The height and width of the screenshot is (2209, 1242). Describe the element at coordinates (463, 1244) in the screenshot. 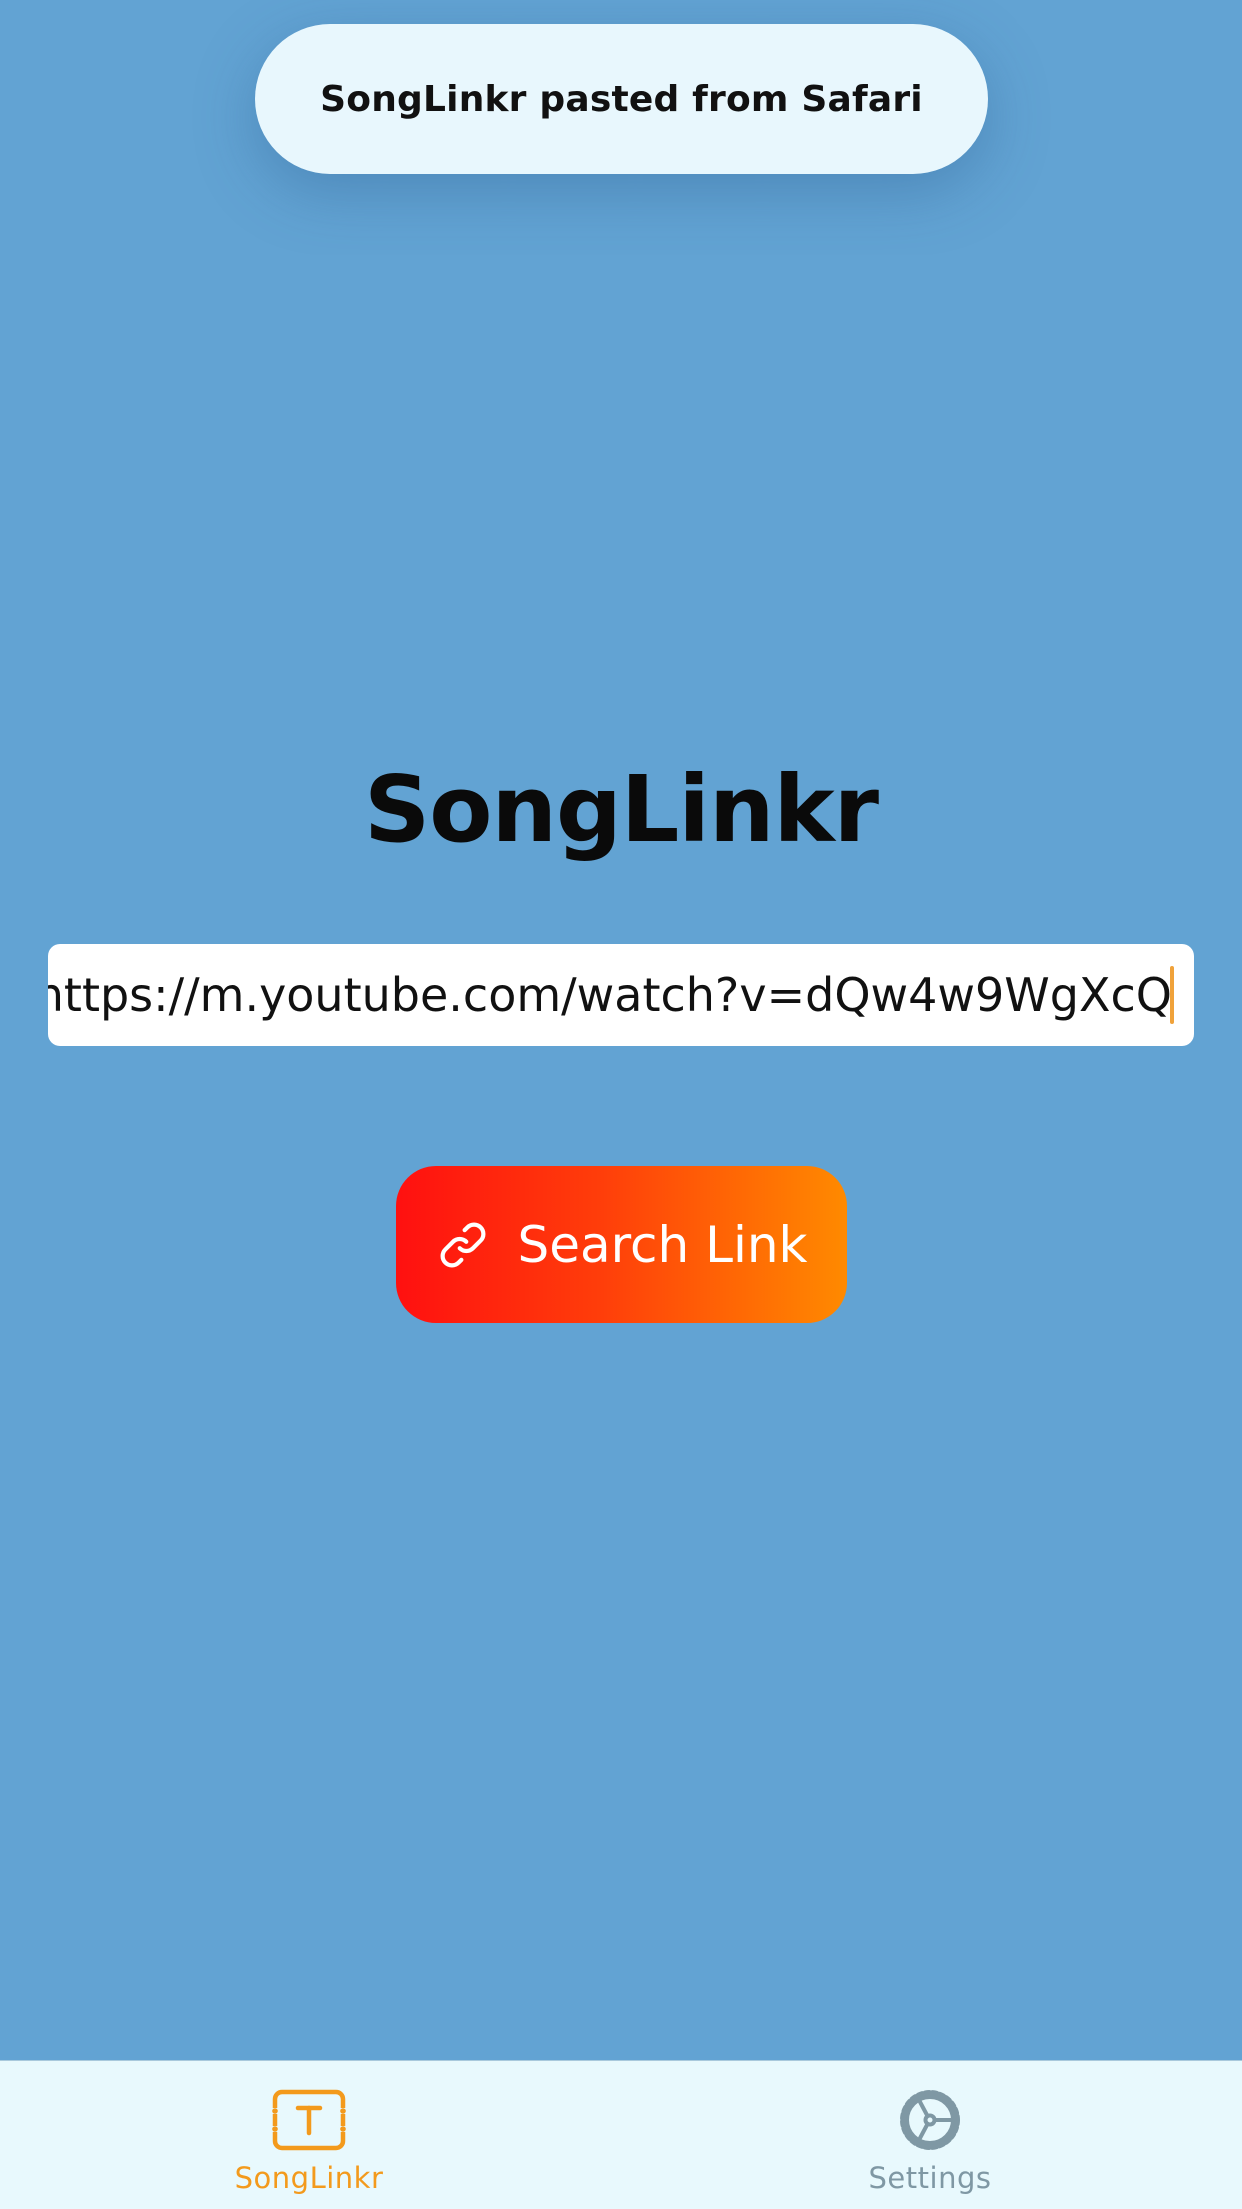

I see `link-icon` at that location.